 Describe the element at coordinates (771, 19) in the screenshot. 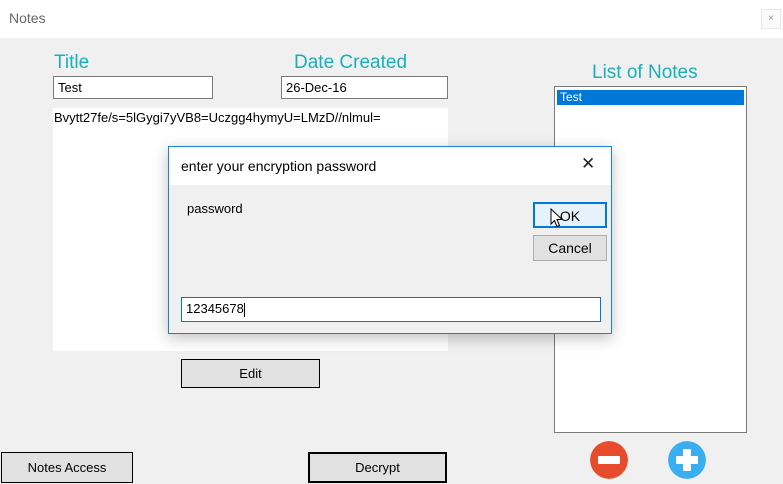

I see `window-close-button: ×` at that location.